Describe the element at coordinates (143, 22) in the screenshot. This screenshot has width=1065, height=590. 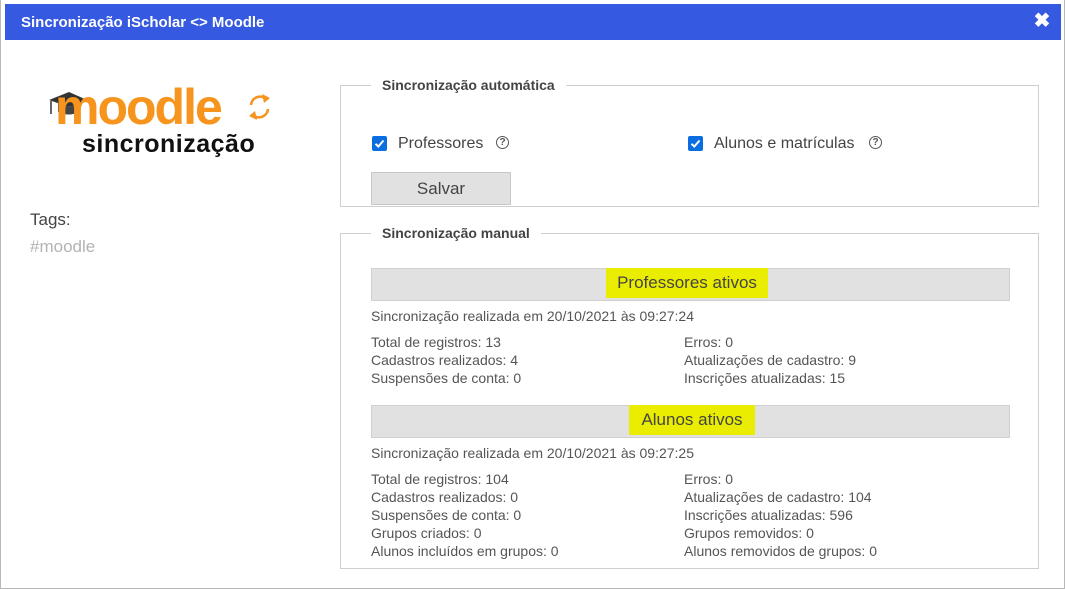
I see `dialog-title: Sincronização iScholar <> Moodle` at that location.